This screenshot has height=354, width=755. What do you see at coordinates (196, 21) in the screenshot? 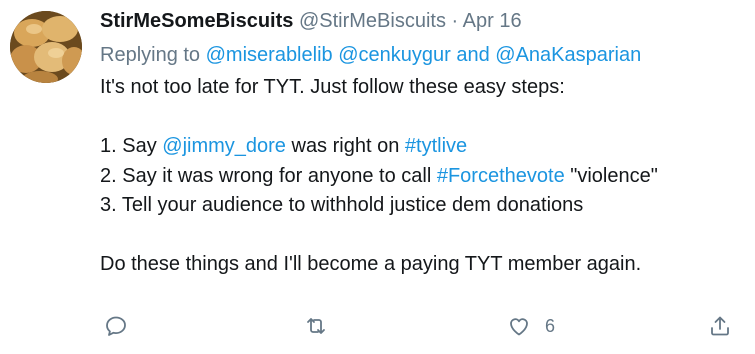
I see `display-name: StirMeSomeBiscuits` at bounding box center [196, 21].